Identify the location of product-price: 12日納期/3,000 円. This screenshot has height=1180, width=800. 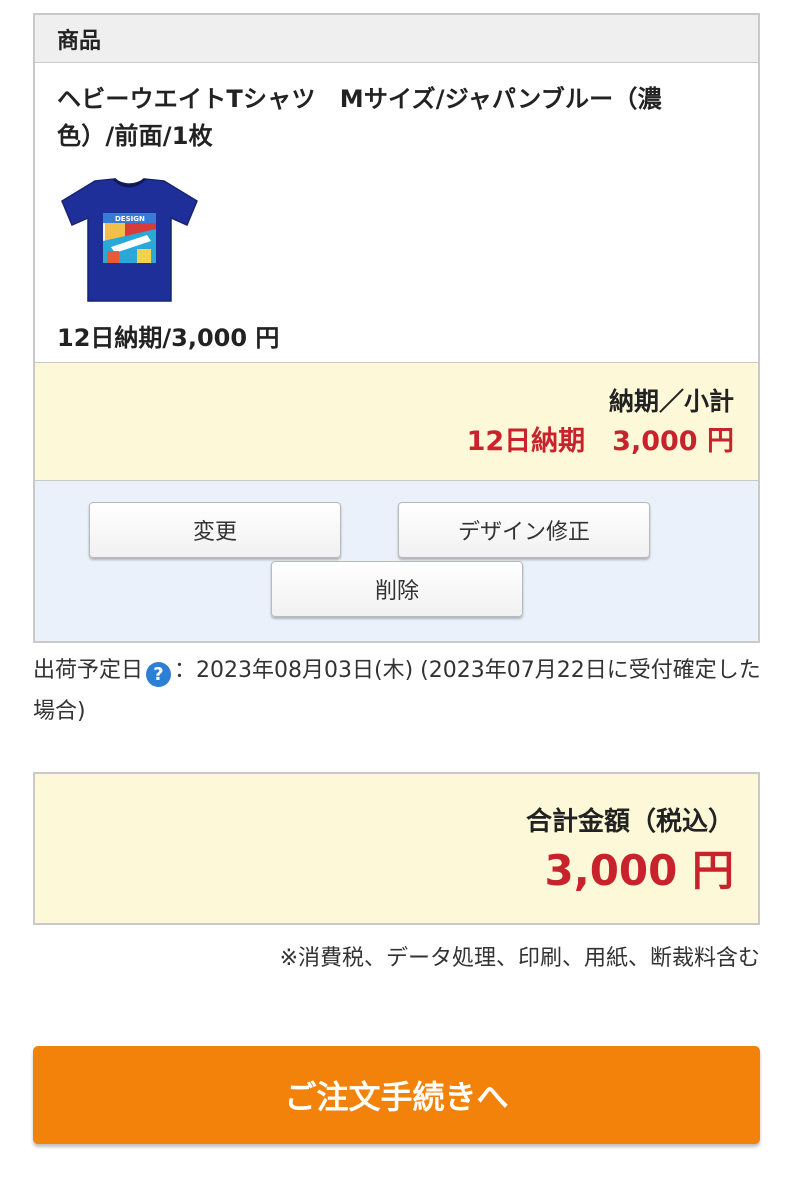
(168, 338).